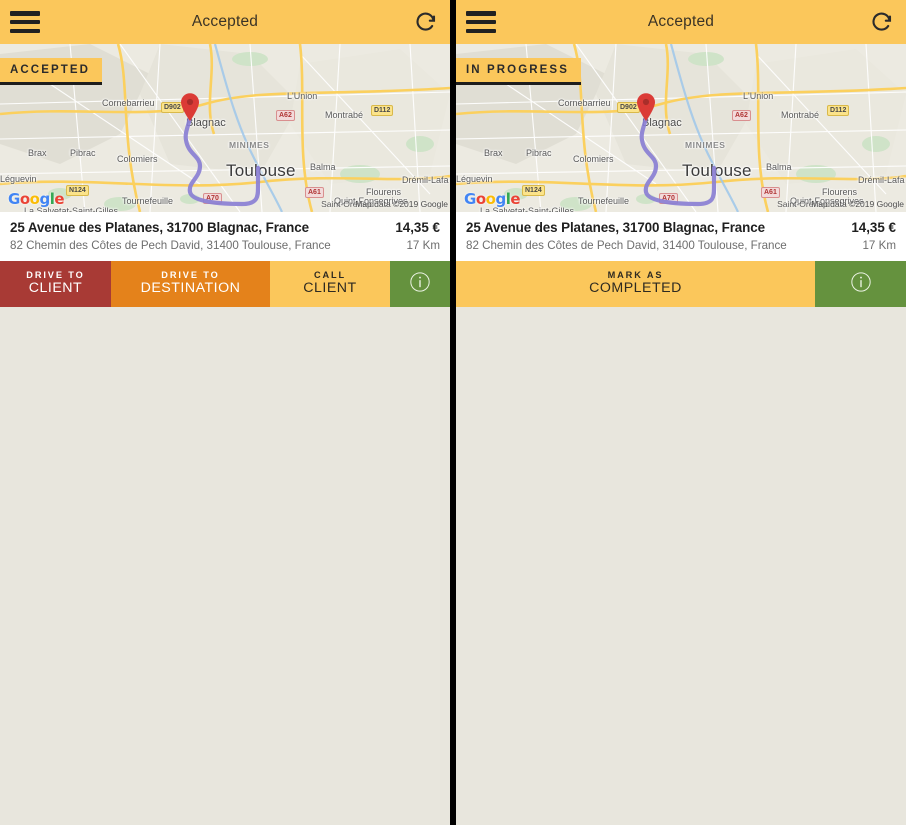  I want to click on drive-to-client-bottom-label: CLIENT, so click(55, 288).